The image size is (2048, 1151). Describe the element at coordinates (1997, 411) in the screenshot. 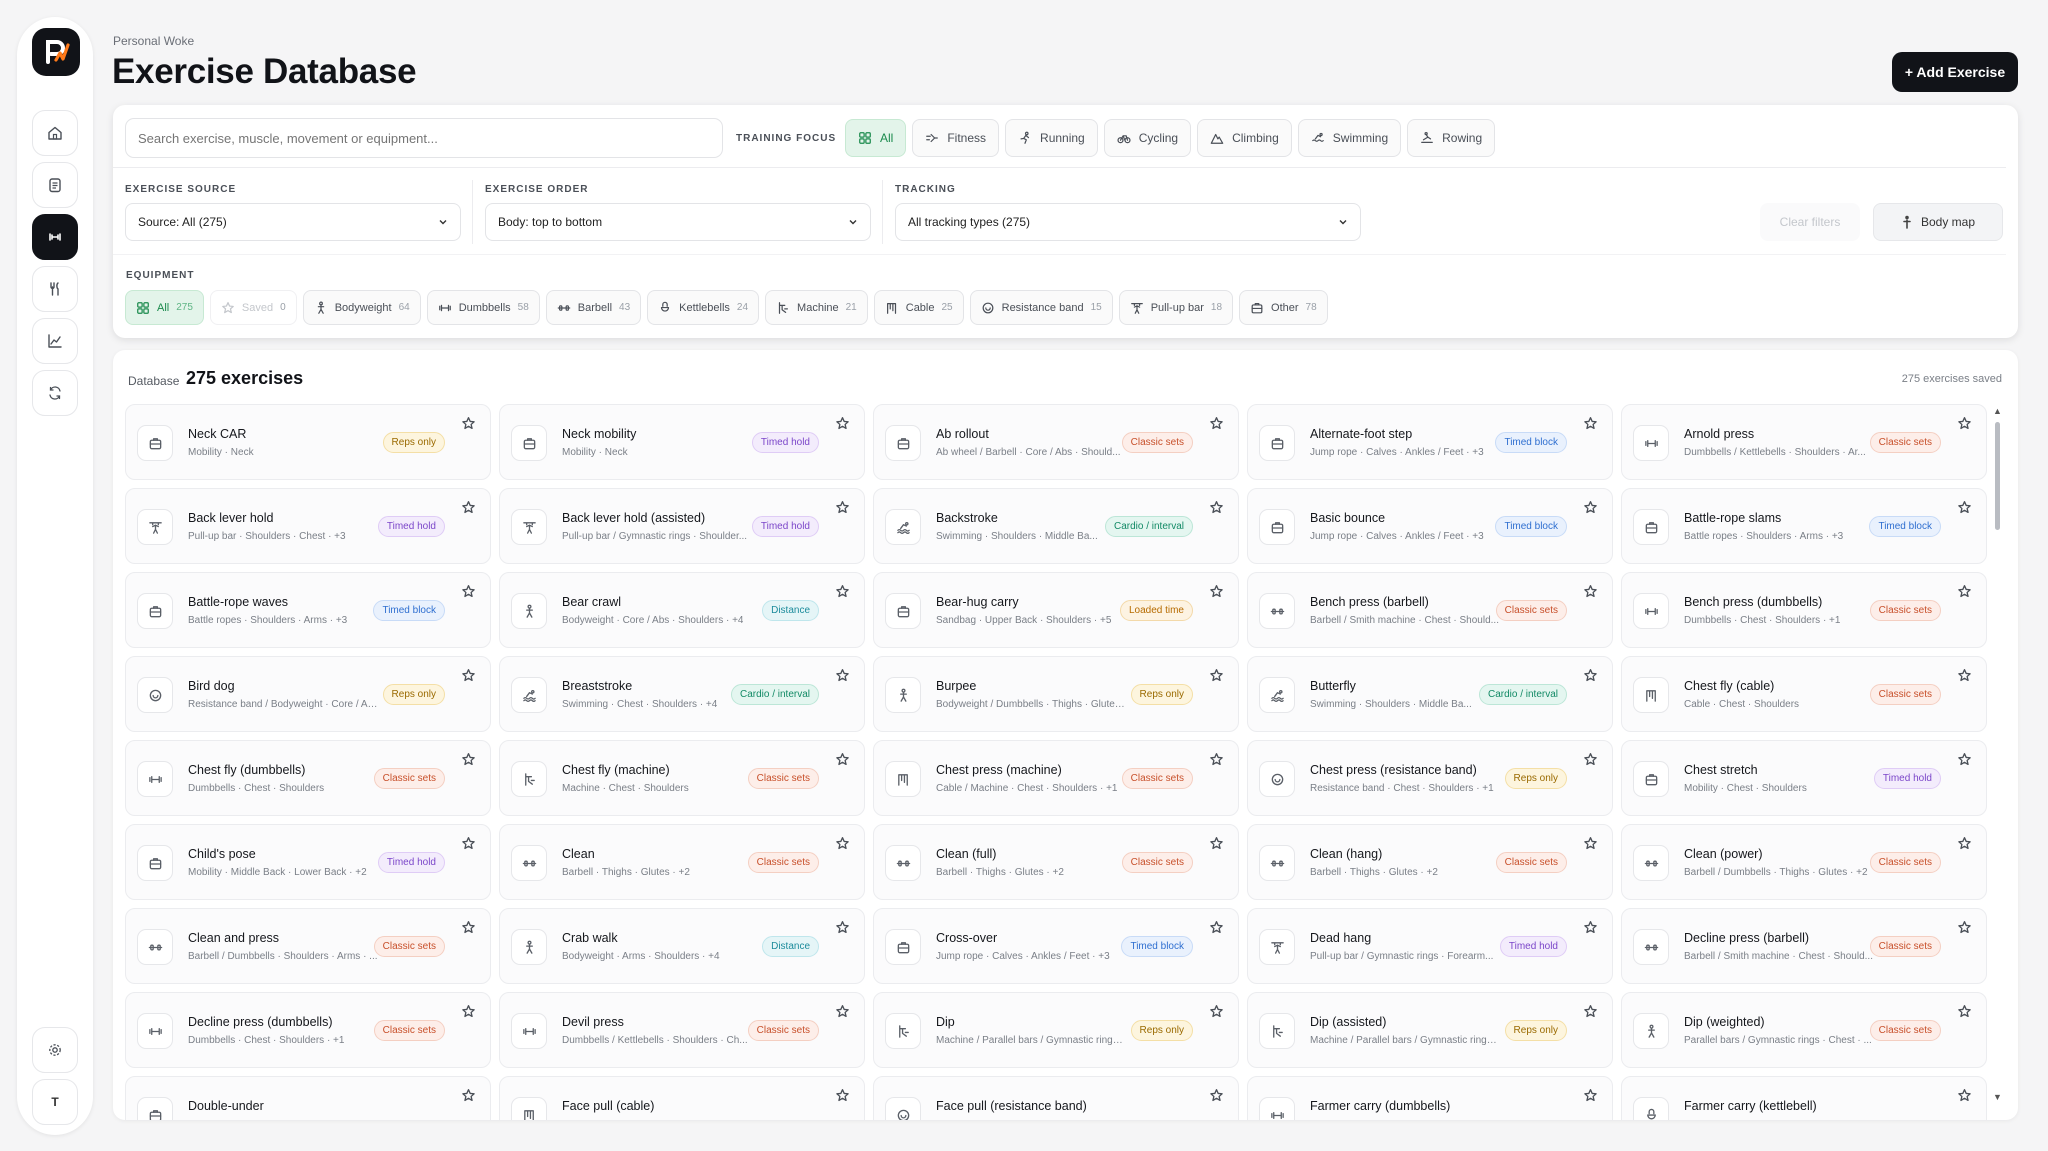

I see `scroll-up-arrow: ▲` at that location.